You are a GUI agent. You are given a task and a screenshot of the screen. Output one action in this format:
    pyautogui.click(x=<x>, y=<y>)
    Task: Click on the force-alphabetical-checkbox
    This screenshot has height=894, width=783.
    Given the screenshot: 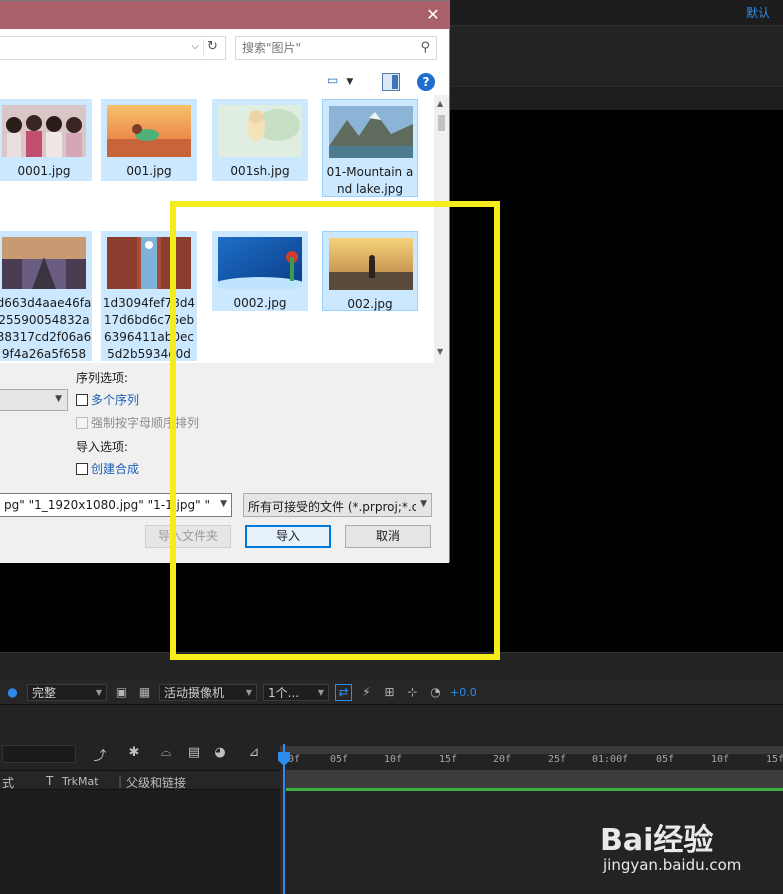 What is the action you would take?
    pyautogui.click(x=82, y=422)
    